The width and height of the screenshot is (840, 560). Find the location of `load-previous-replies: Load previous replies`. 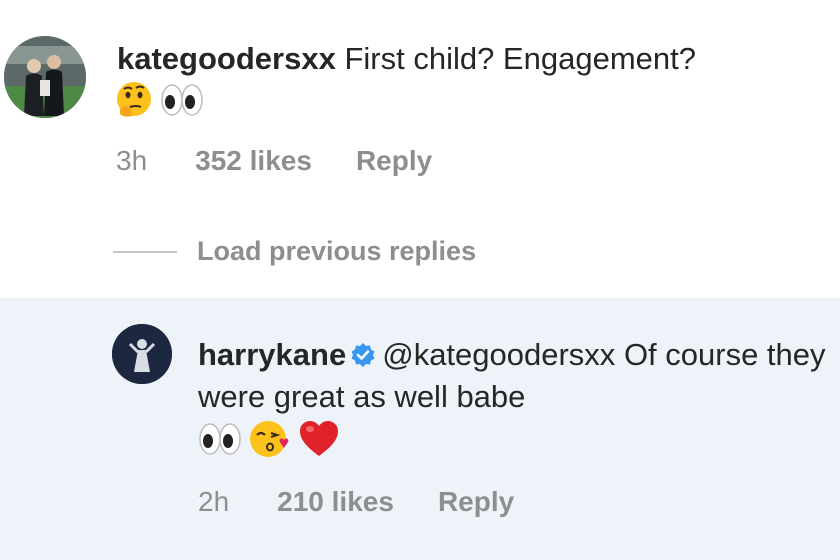

load-previous-replies: Load previous replies is located at coordinates (294, 251).